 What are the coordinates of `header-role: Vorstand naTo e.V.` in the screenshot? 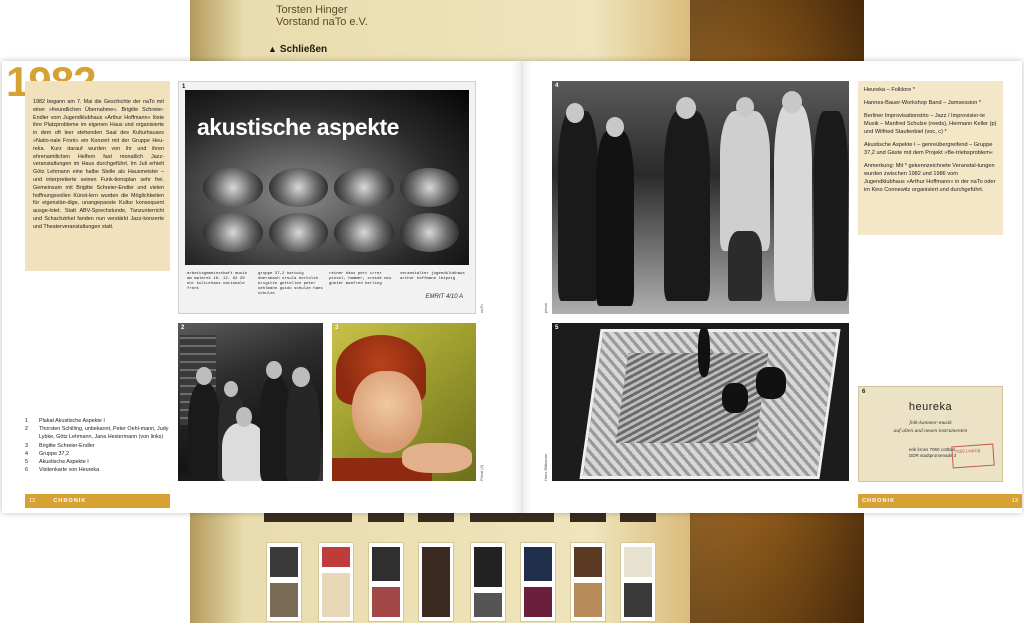 It's located at (322, 22).